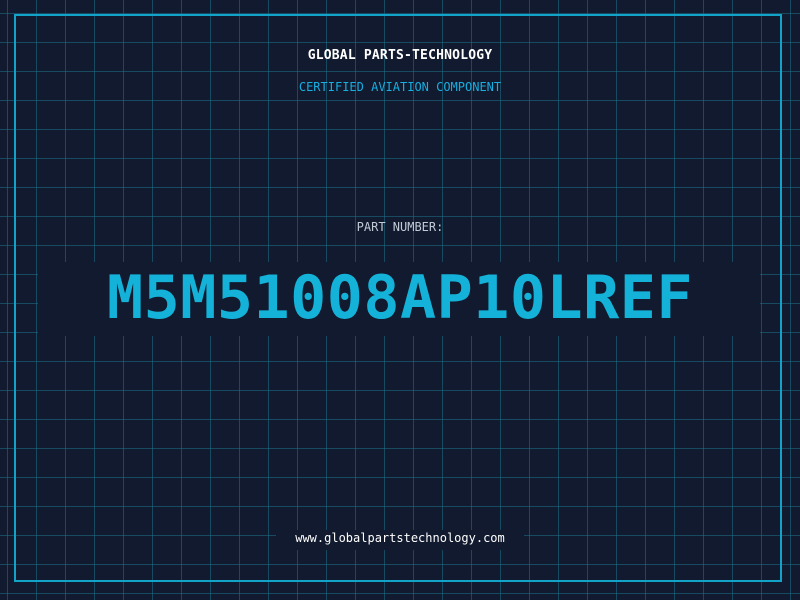 The height and width of the screenshot is (600, 800). I want to click on part-number-value: M5M51008AP10LREF, so click(400, 298).